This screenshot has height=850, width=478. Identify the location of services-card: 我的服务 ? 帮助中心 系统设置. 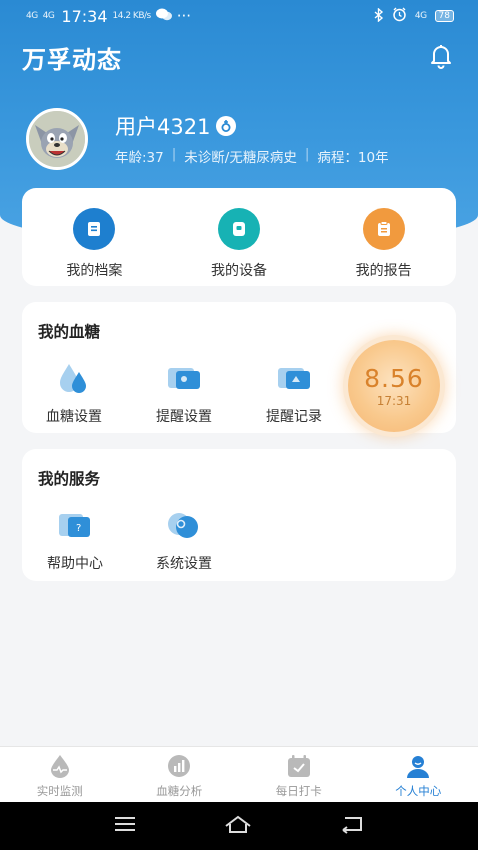
(239, 515).